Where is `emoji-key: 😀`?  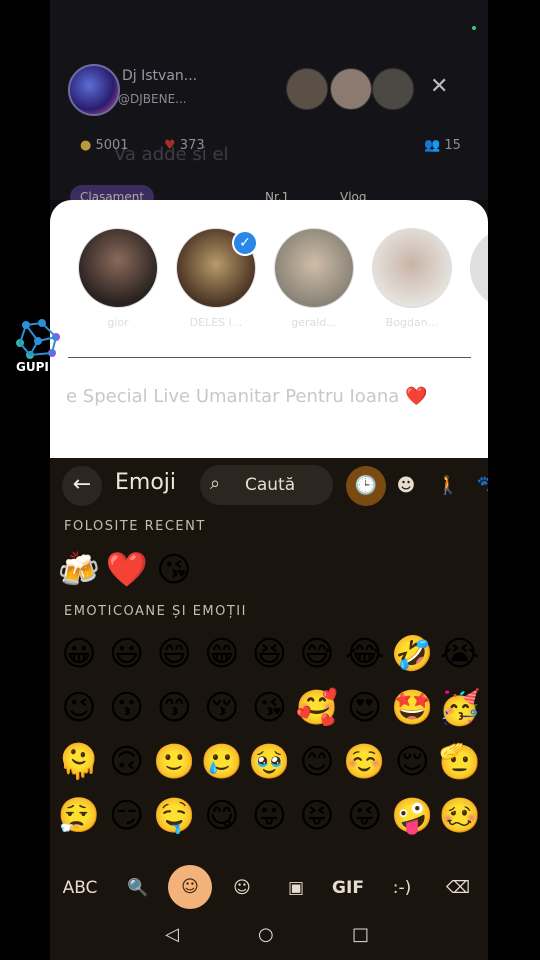
emoji-key: 😀 is located at coordinates (79, 654).